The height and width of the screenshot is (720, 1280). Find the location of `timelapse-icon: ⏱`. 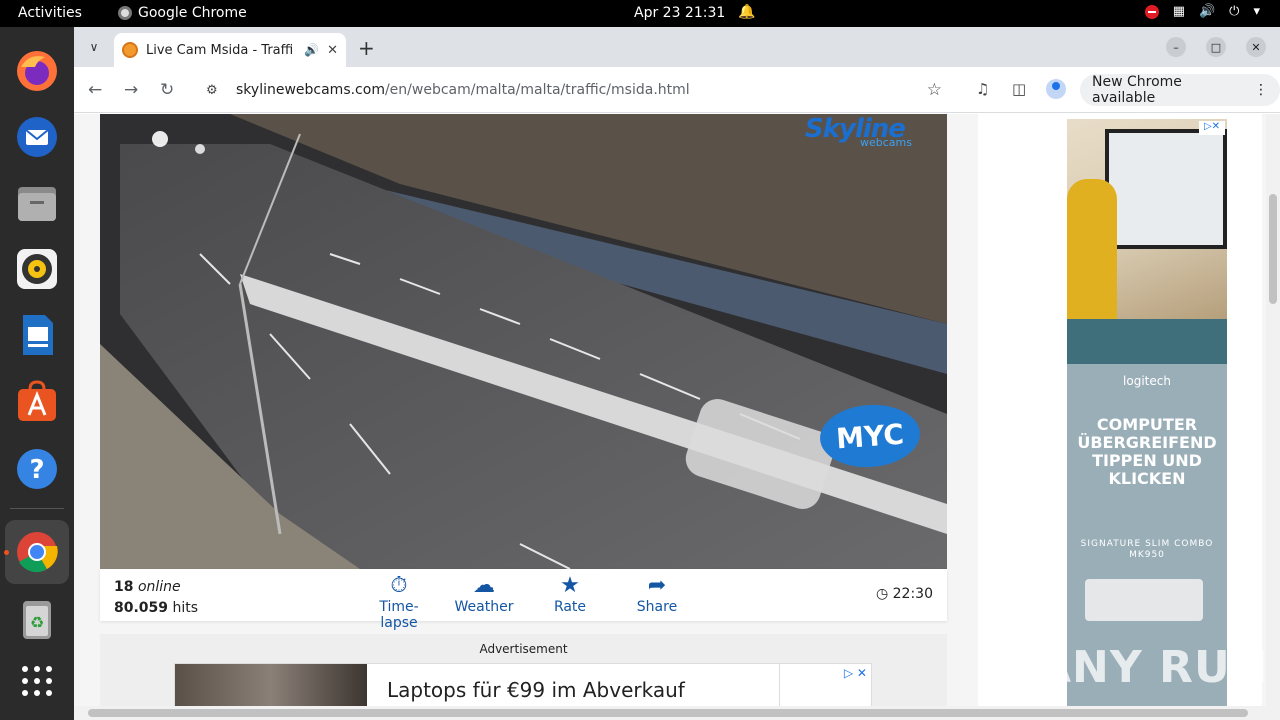

timelapse-icon: ⏱ is located at coordinates (399, 585).